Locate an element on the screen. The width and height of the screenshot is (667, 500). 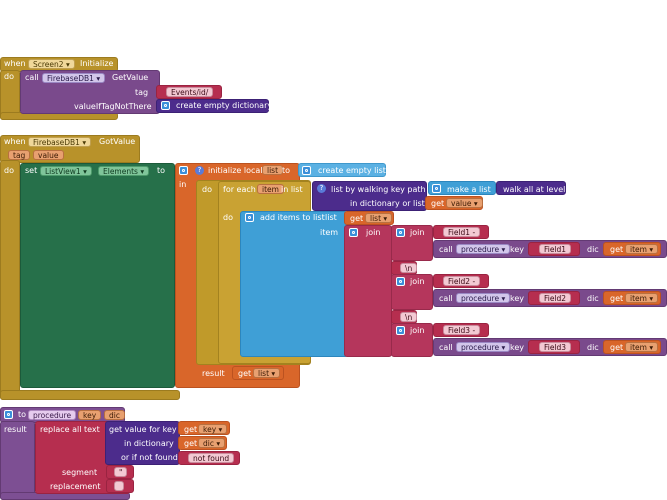
create-empty-list-label: create empty list is located at coordinates (352, 170).